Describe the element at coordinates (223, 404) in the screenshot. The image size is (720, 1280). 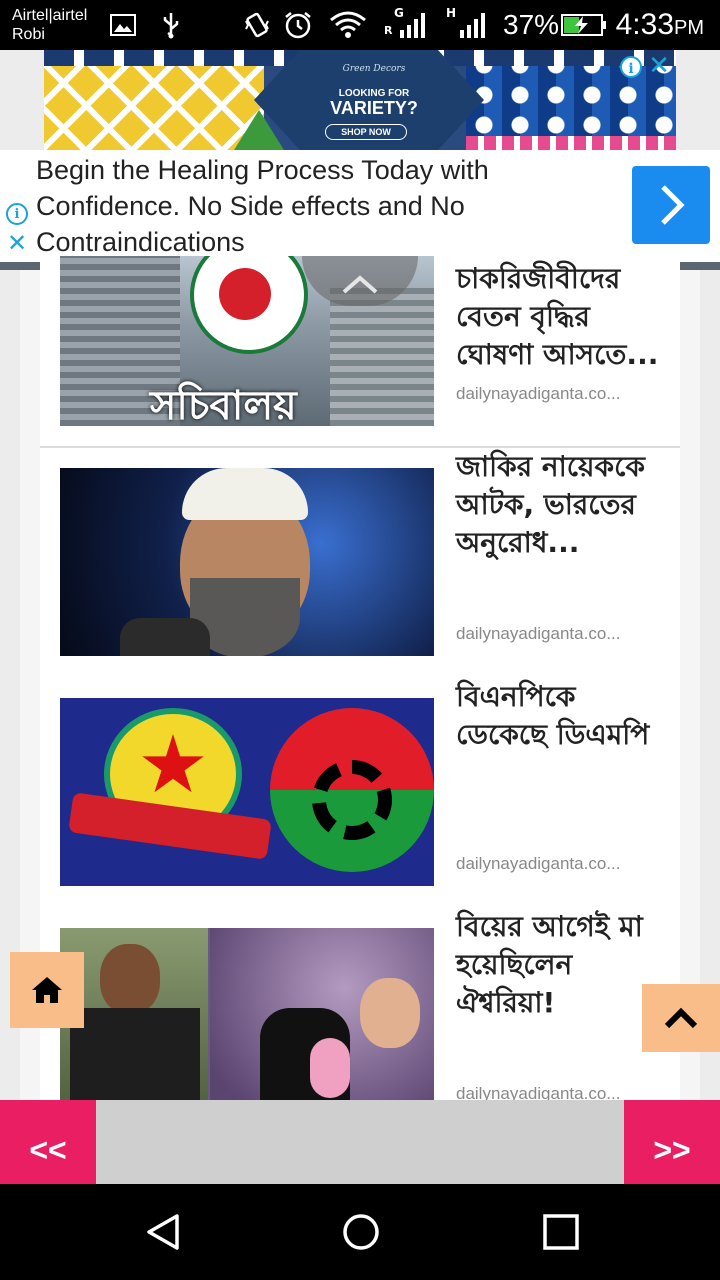
I see `thumbnail-caption: সচিবালয়` at that location.